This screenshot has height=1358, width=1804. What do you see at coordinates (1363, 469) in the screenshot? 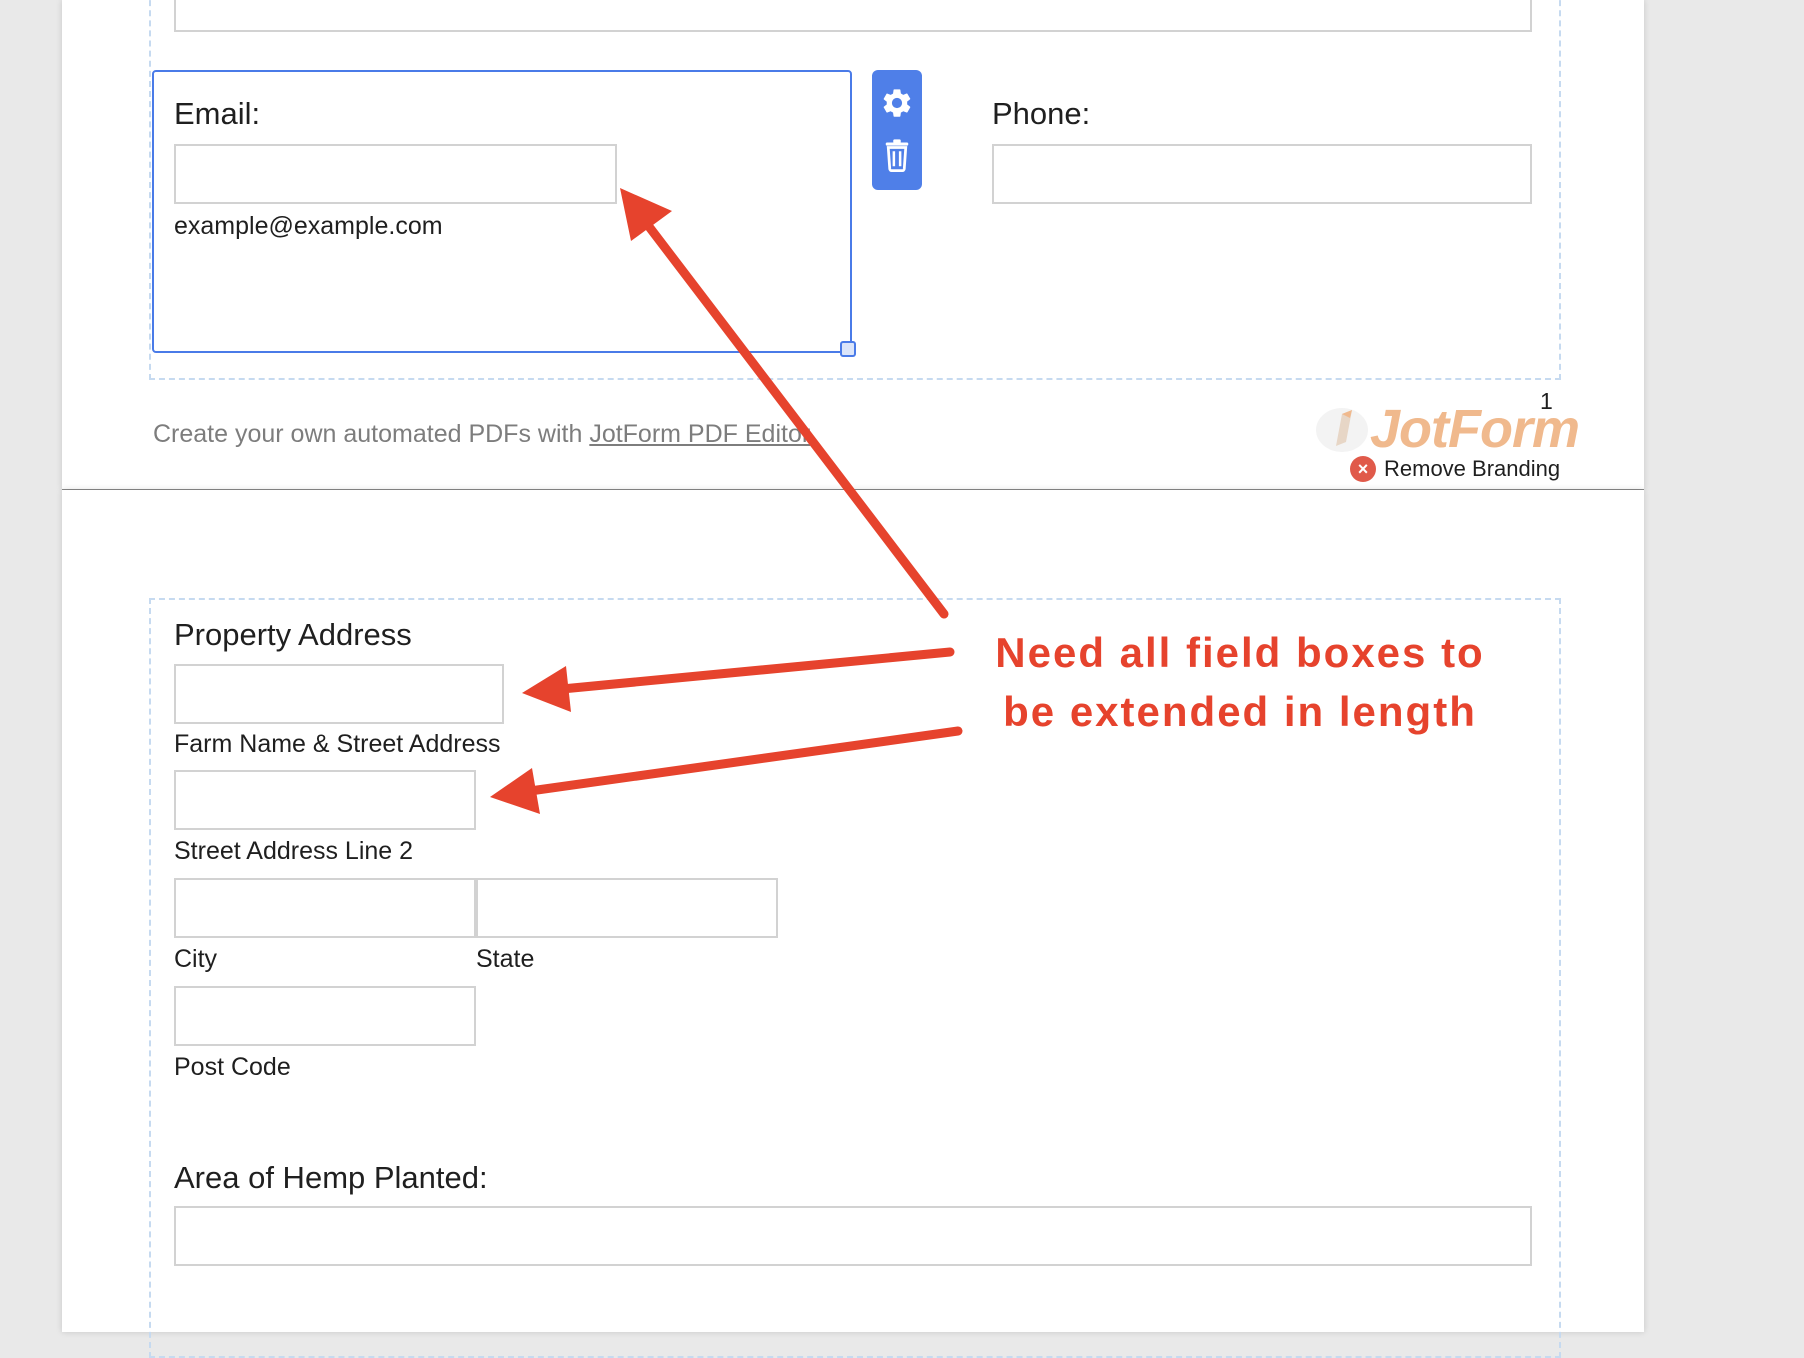
I see `remove-x-icon: ×` at bounding box center [1363, 469].